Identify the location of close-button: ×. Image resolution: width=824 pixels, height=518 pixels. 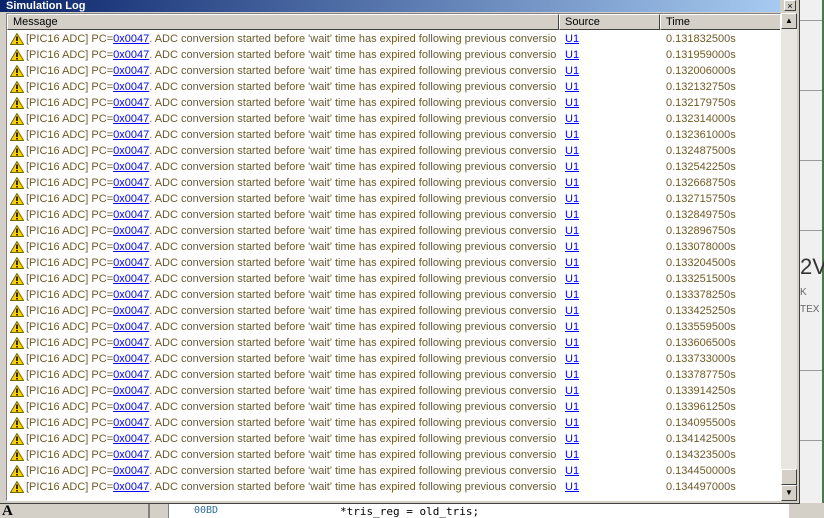
(790, 5).